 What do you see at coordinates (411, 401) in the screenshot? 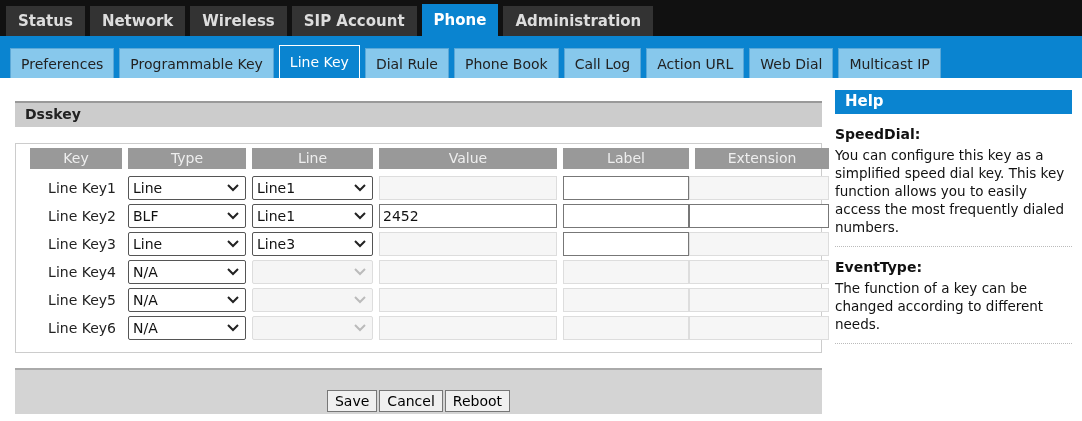
I see `action-button: Cancel` at bounding box center [411, 401].